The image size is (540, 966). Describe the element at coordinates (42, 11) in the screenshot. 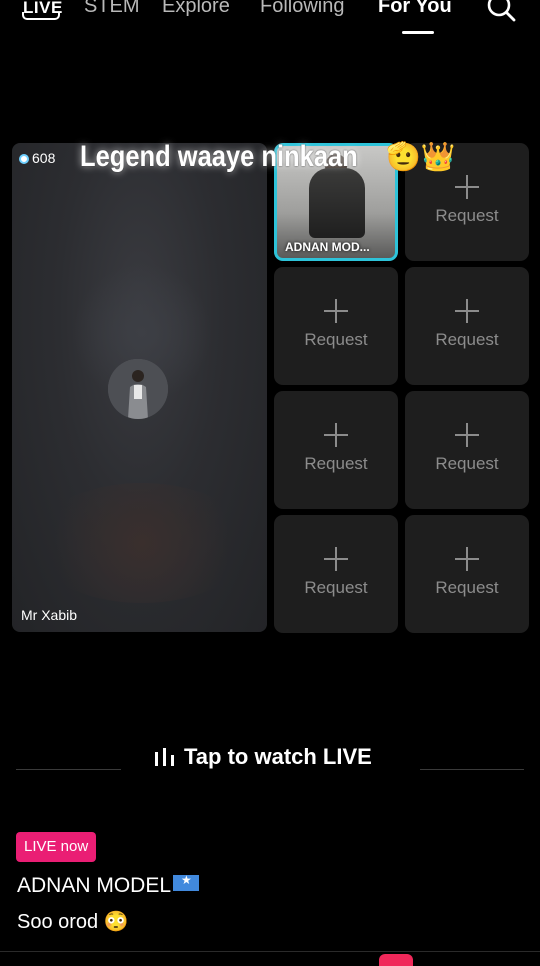

I see `live-logo-icon: LIVE` at that location.